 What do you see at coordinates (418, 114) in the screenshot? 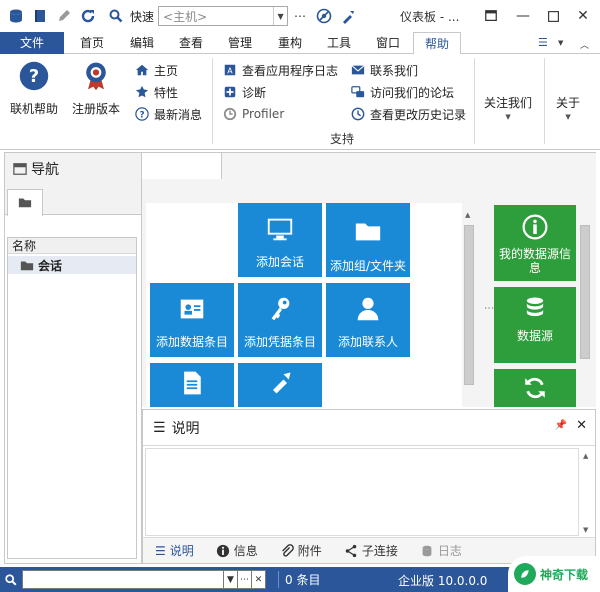
I see `view-changelog-label: 查看更改历史记录` at bounding box center [418, 114].